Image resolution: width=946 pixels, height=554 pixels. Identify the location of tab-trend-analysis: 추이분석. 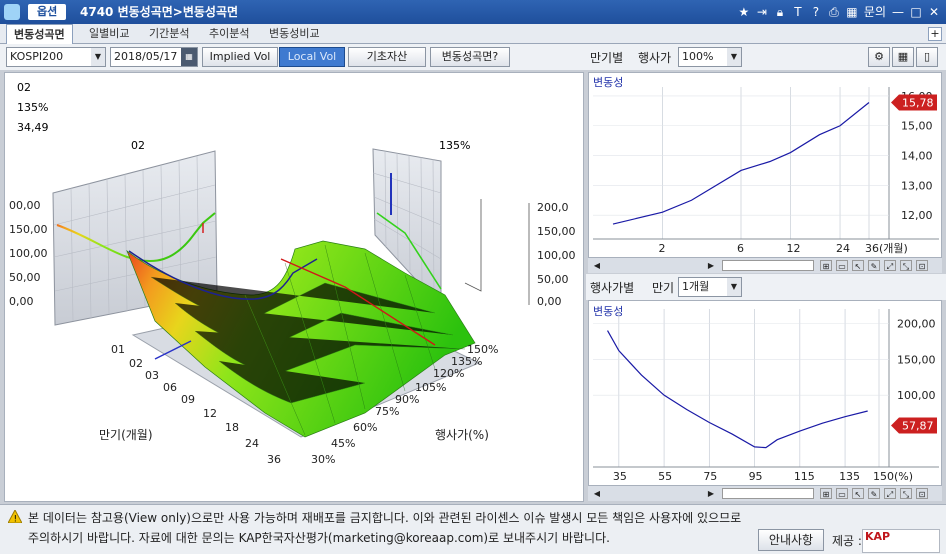
(229, 34).